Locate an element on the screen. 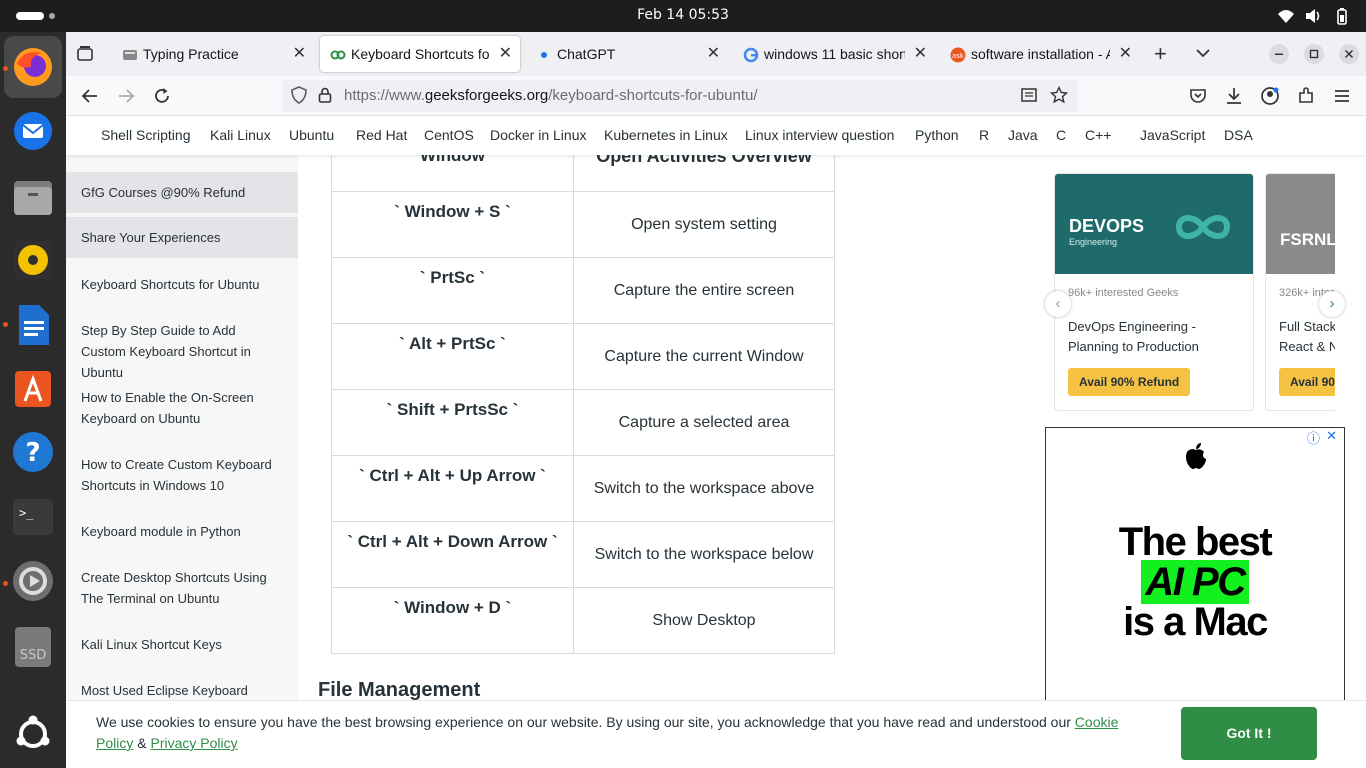 The image size is (1366, 768). thunderbird-icon is located at coordinates (33, 131).